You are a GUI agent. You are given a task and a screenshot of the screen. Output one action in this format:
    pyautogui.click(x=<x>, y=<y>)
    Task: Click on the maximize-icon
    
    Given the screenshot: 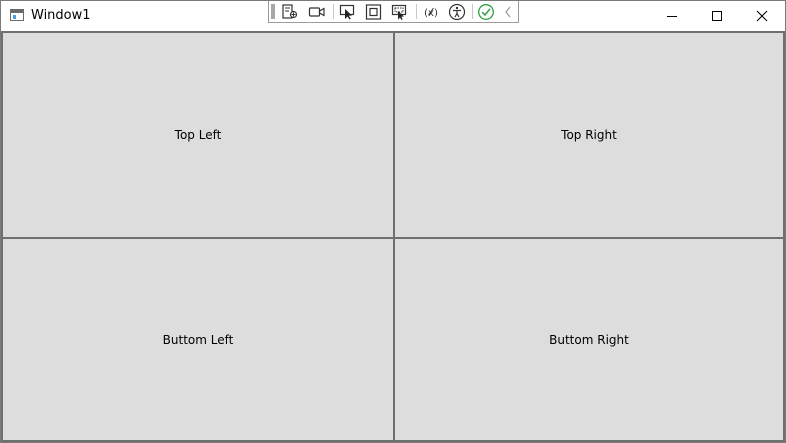 What is the action you would take?
    pyautogui.click(x=717, y=16)
    